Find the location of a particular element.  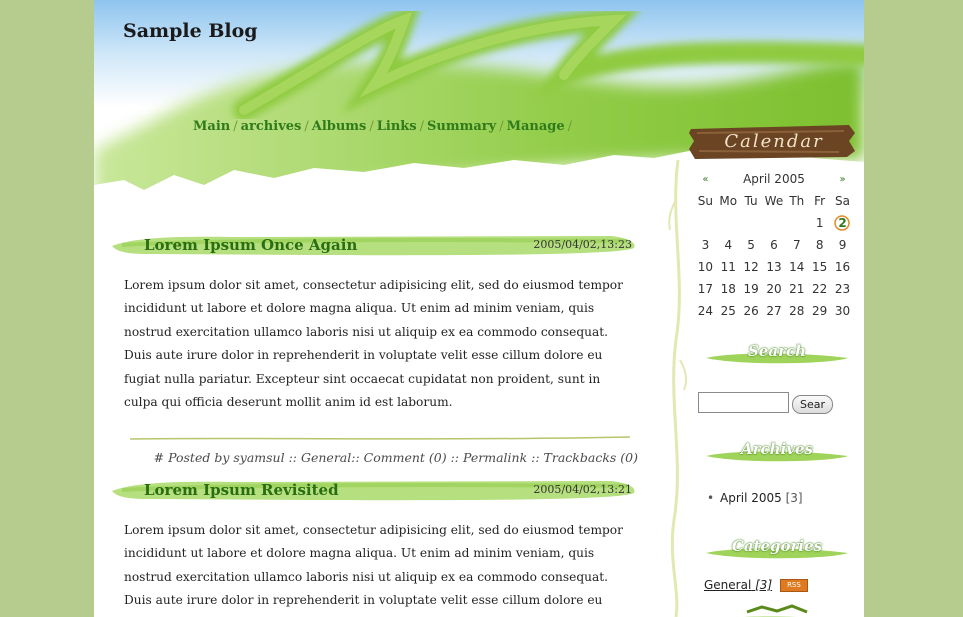

calendar-day: 25 is located at coordinates (728, 311).